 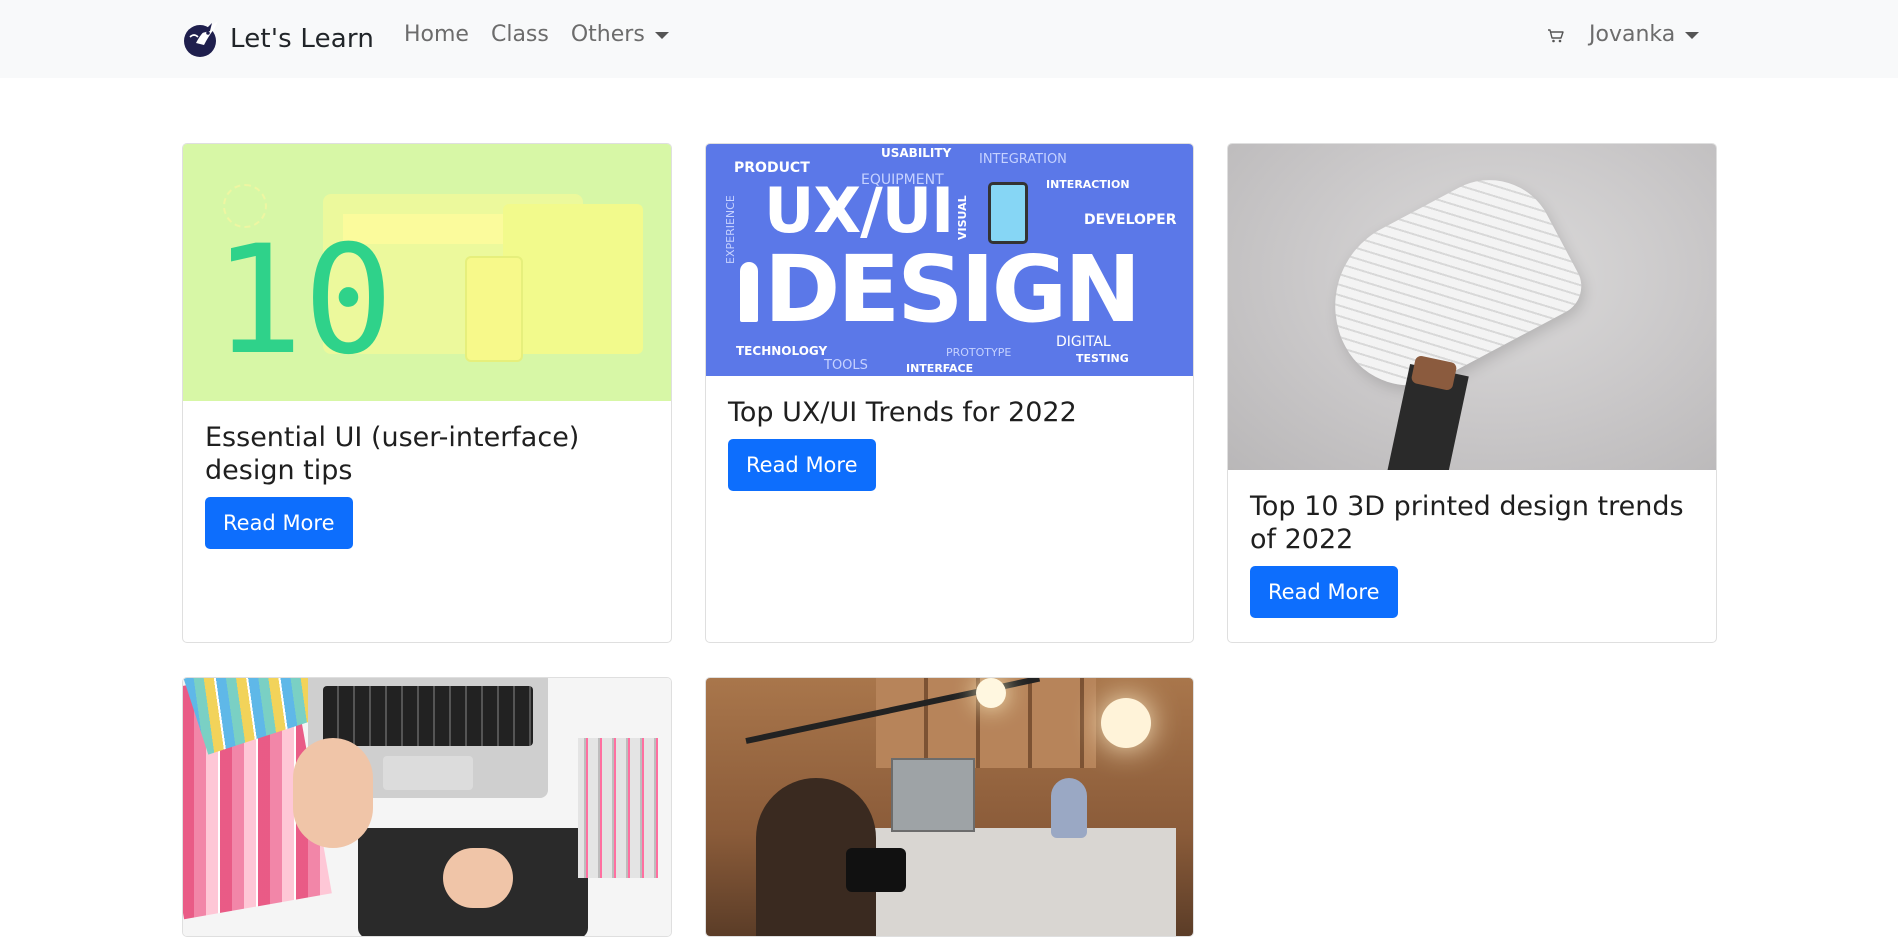 I want to click on word-experience: EXPERIENCE, so click(x=730, y=229).